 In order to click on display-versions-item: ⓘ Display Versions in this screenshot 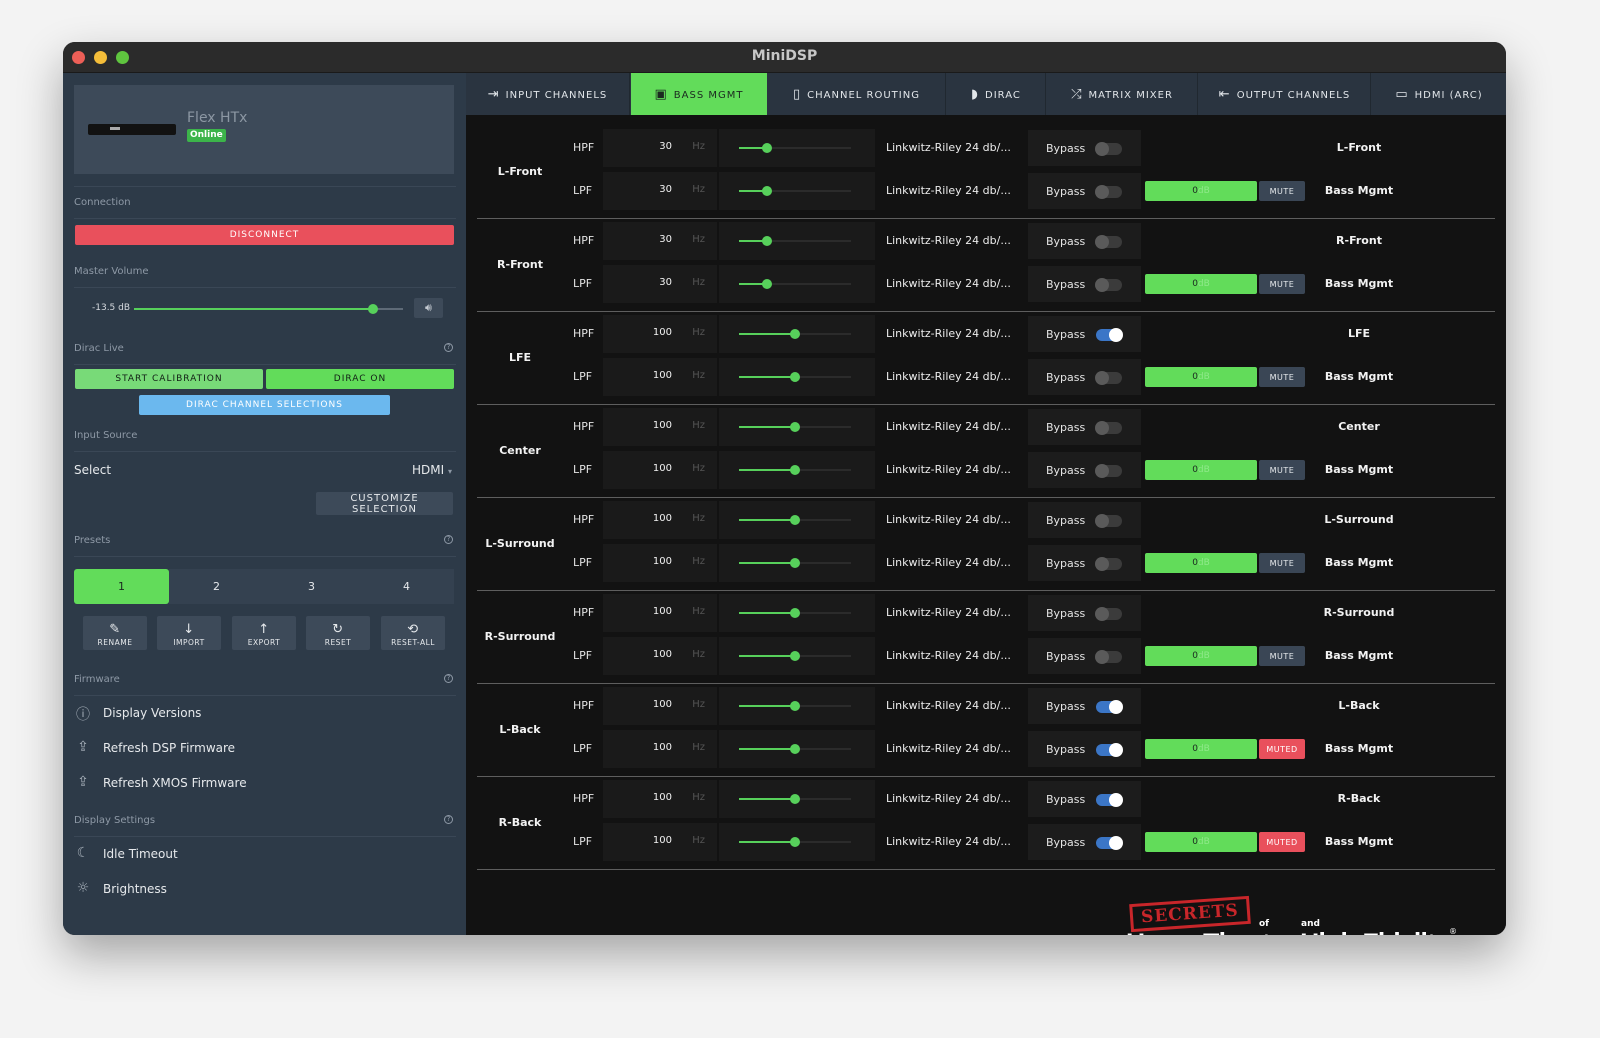, I will do `click(264, 714)`.